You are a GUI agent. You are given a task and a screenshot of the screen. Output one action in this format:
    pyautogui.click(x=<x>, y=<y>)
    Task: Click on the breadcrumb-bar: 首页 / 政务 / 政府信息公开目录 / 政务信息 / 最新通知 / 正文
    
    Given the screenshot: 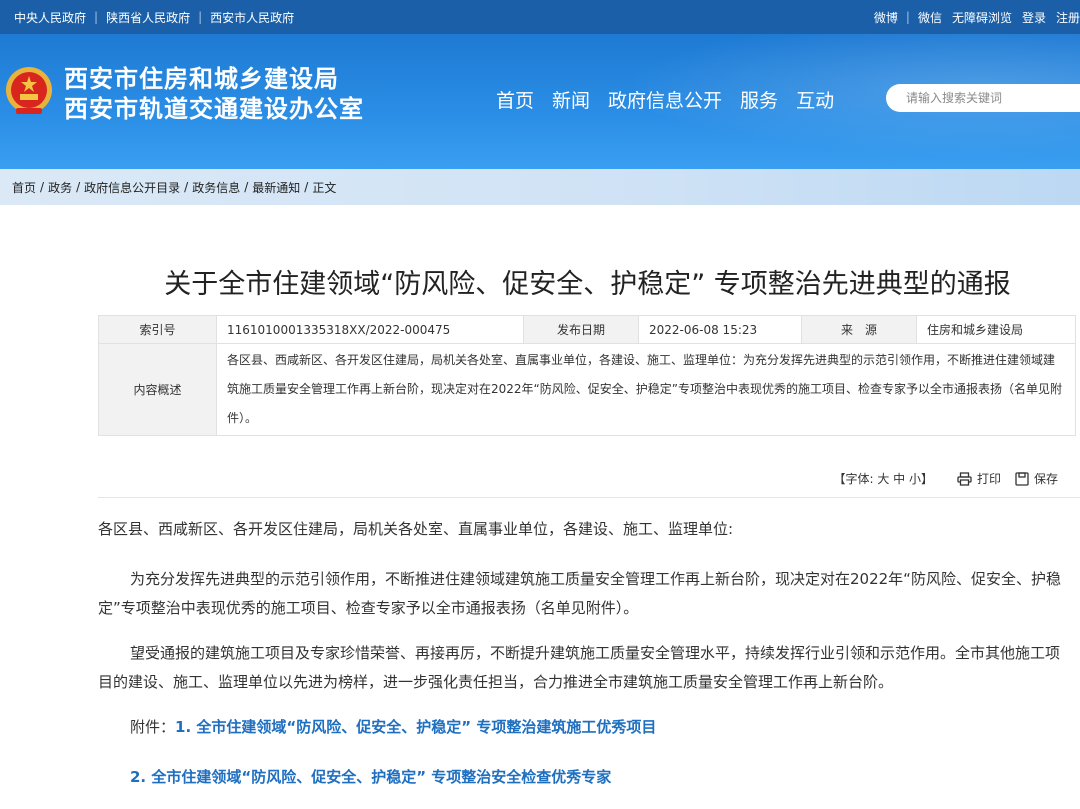 What is the action you would take?
    pyautogui.click(x=540, y=187)
    